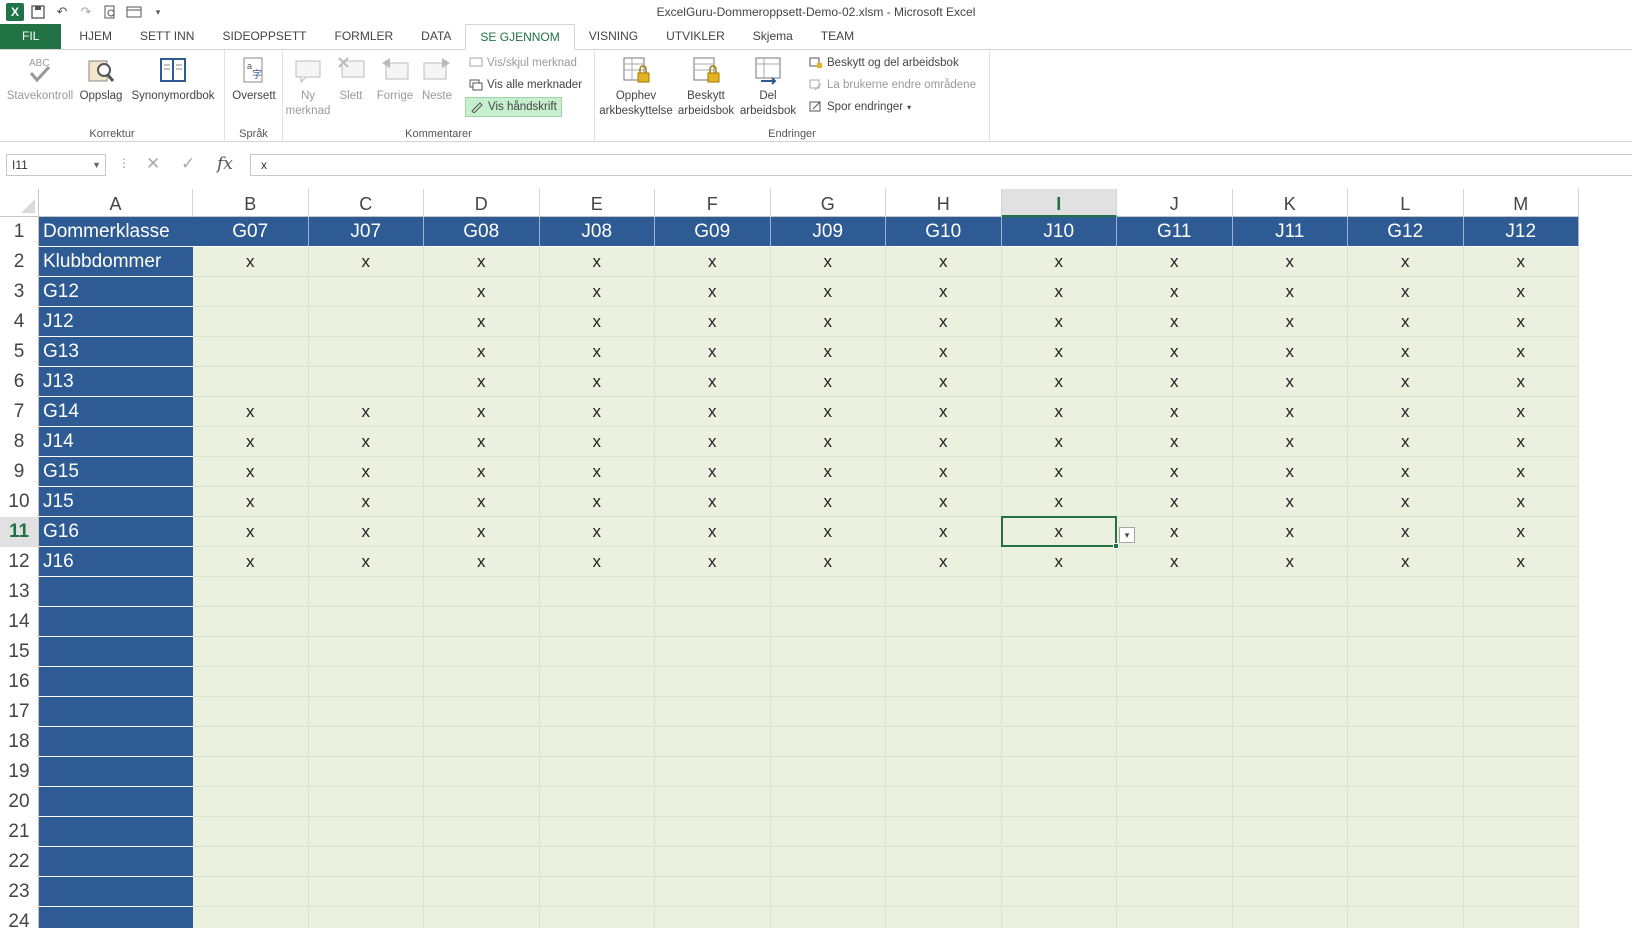  What do you see at coordinates (116, 532) in the screenshot?
I see `cell-a11: G16` at bounding box center [116, 532].